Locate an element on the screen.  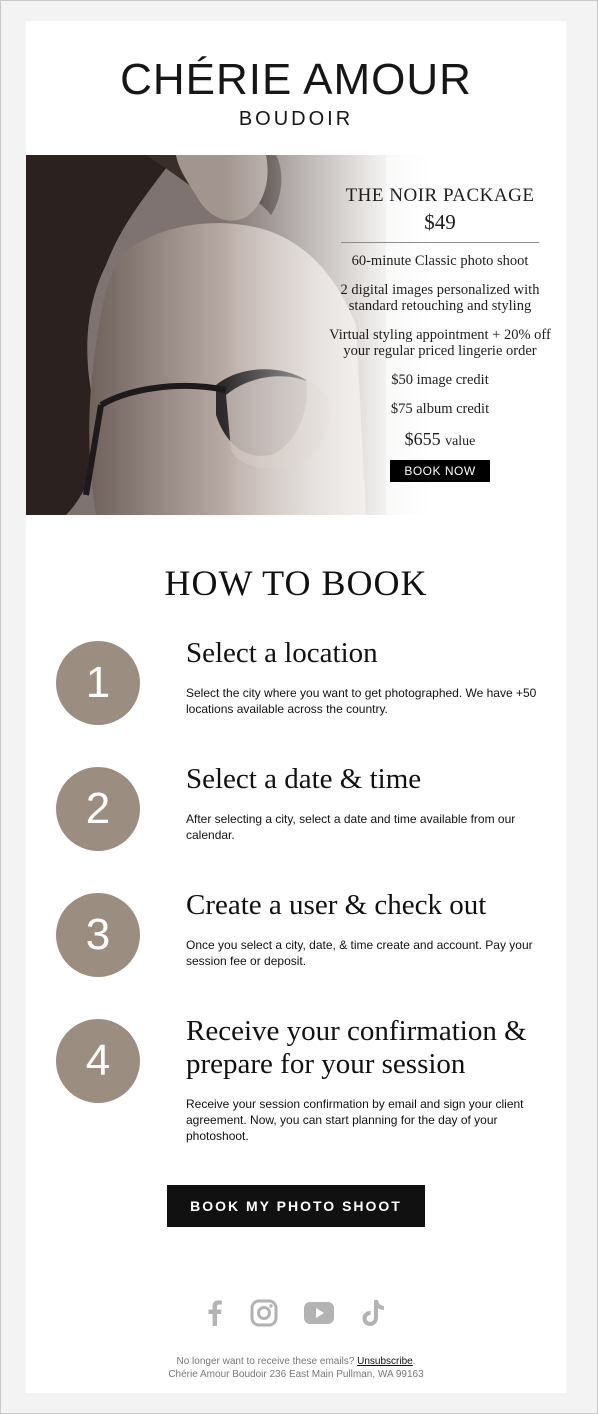
unsubscribe-link: Unsubscribe is located at coordinates (385, 1361).